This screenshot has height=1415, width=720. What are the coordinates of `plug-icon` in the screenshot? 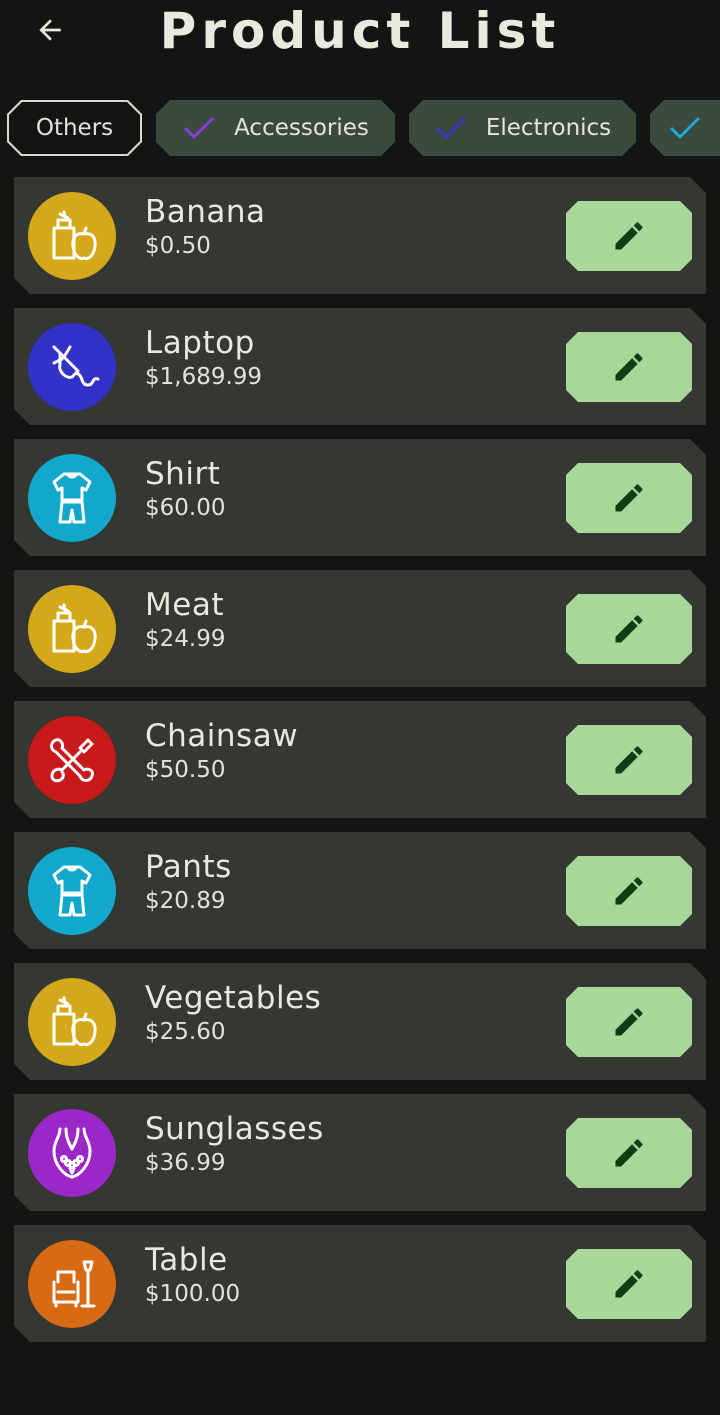 It's located at (72, 367).